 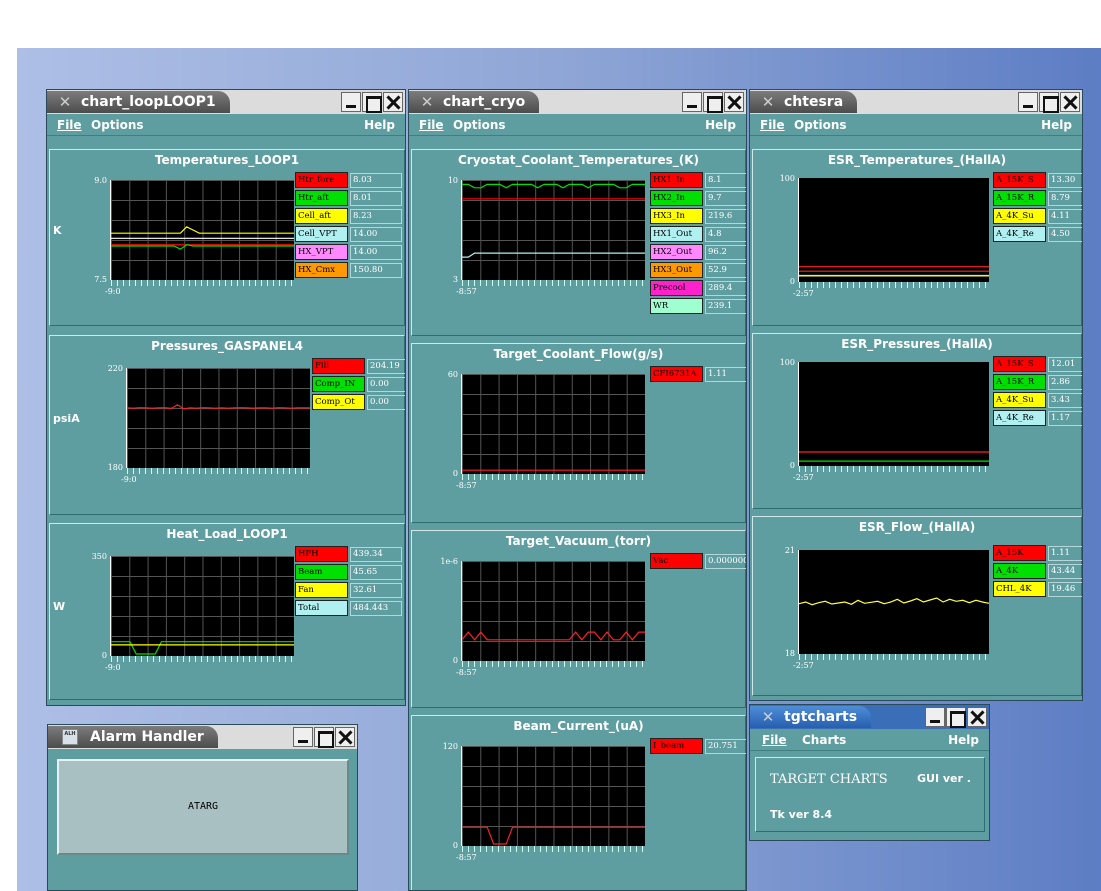 I want to click on legend-label: Htr_aft, so click(x=321, y=198).